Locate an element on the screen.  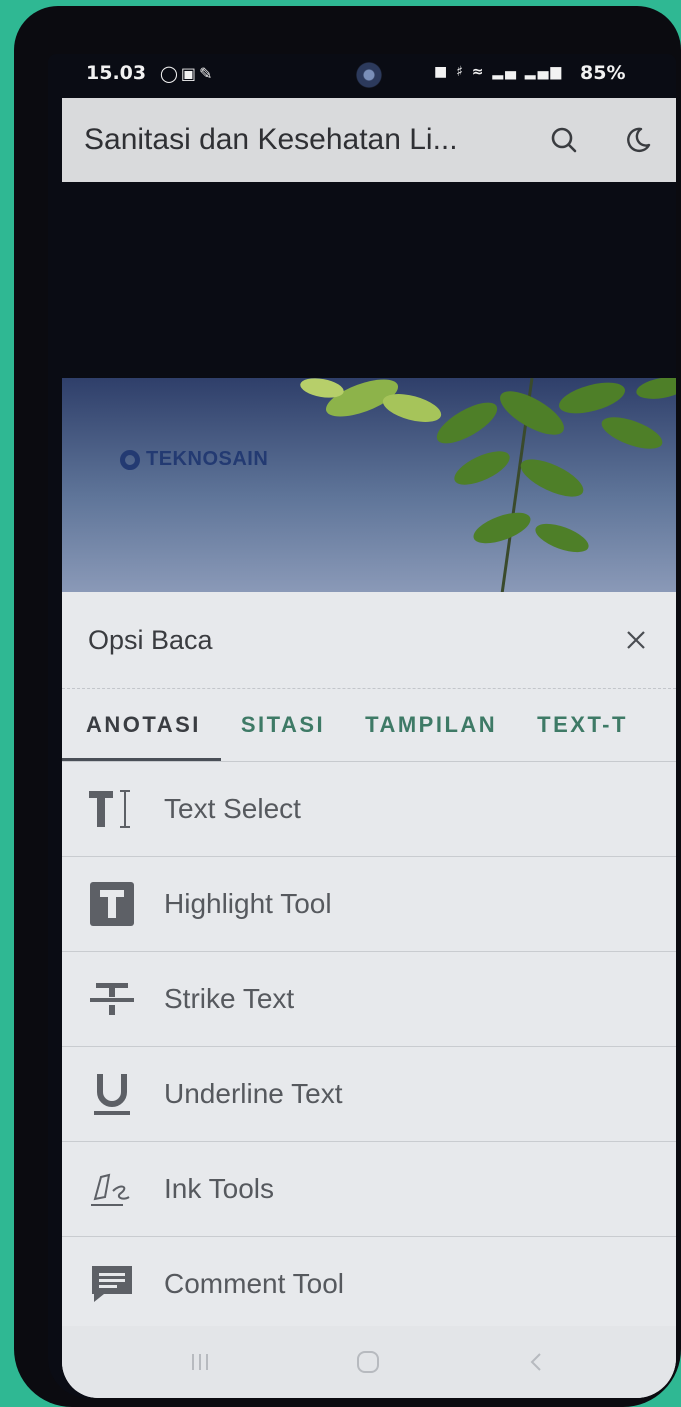
text-select-icon is located at coordinates (112, 809).